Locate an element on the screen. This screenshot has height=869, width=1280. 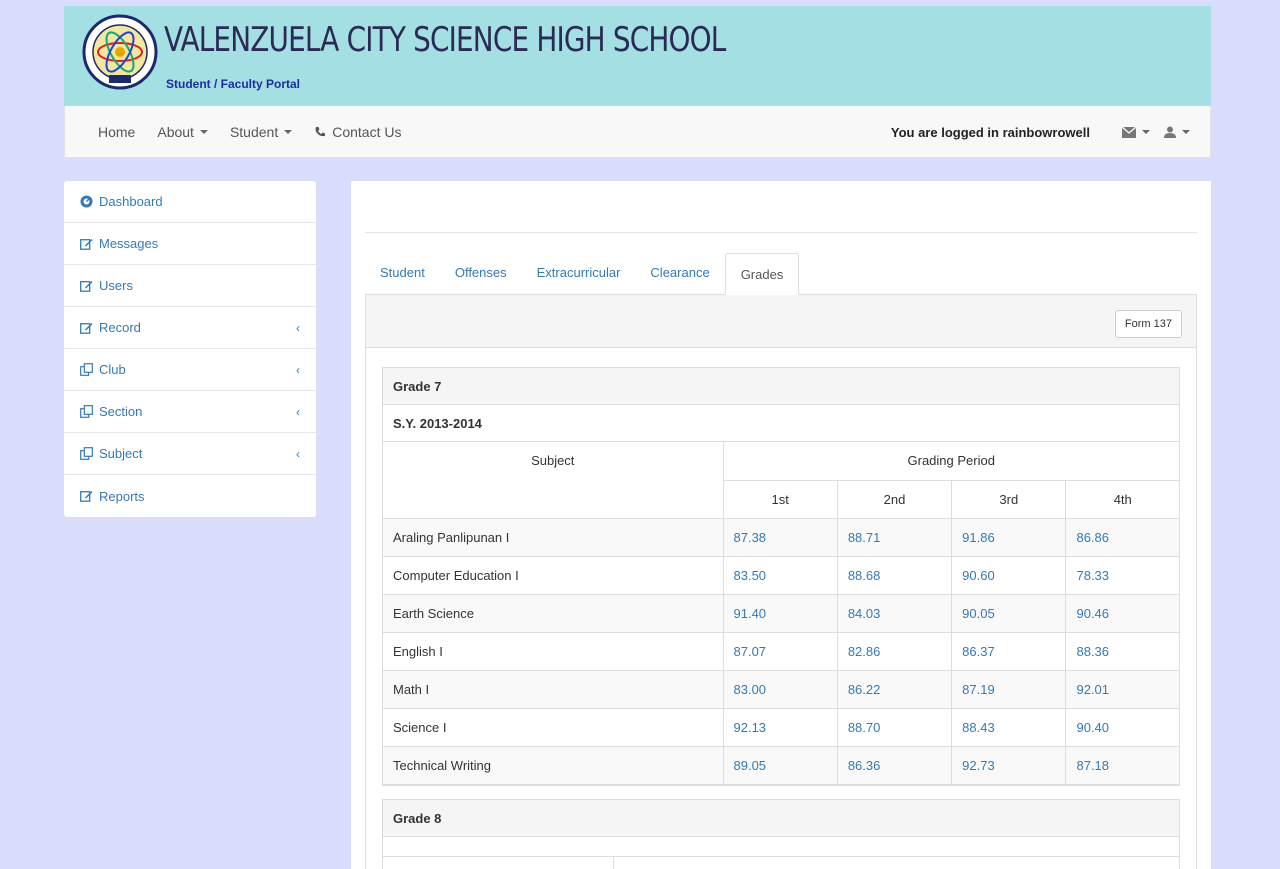
grade-cell: 88.71 is located at coordinates (894, 537).